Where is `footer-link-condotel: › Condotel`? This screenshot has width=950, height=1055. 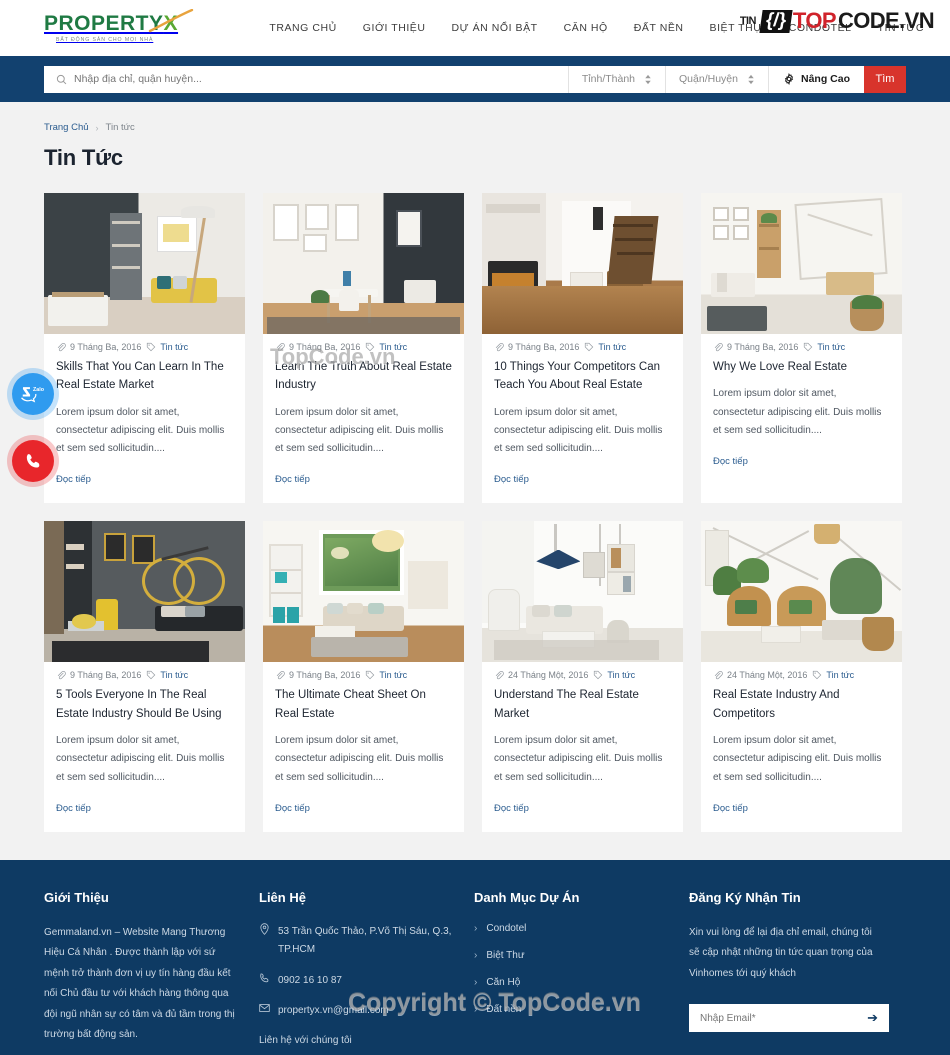
footer-link-condotel: › Condotel is located at coordinates (581, 928).